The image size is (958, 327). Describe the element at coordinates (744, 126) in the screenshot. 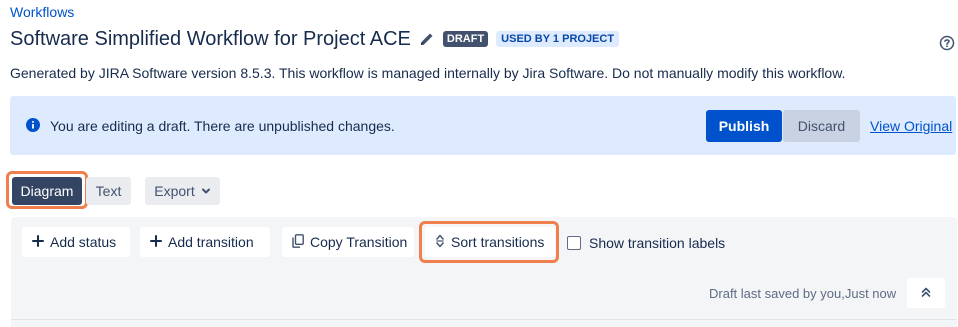

I see `publish-button: Publish` at that location.